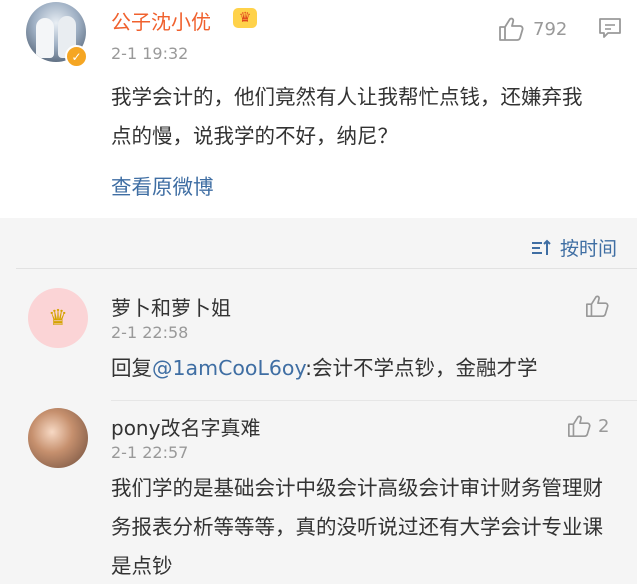  What do you see at coordinates (161, 20) in the screenshot?
I see `post-author-name: 公子沈小优` at bounding box center [161, 20].